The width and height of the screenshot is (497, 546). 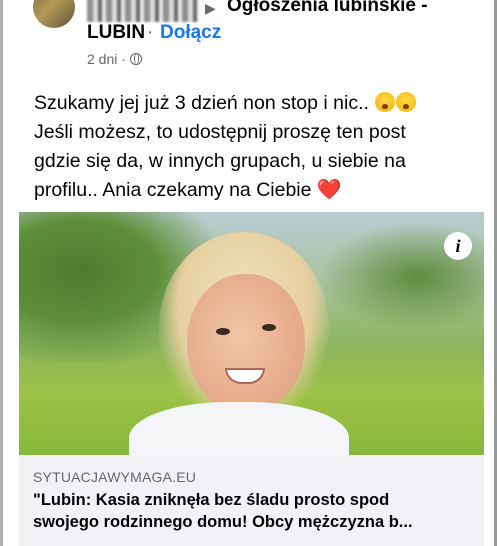 What do you see at coordinates (239, 428) in the screenshot?
I see `girl-shirt` at bounding box center [239, 428].